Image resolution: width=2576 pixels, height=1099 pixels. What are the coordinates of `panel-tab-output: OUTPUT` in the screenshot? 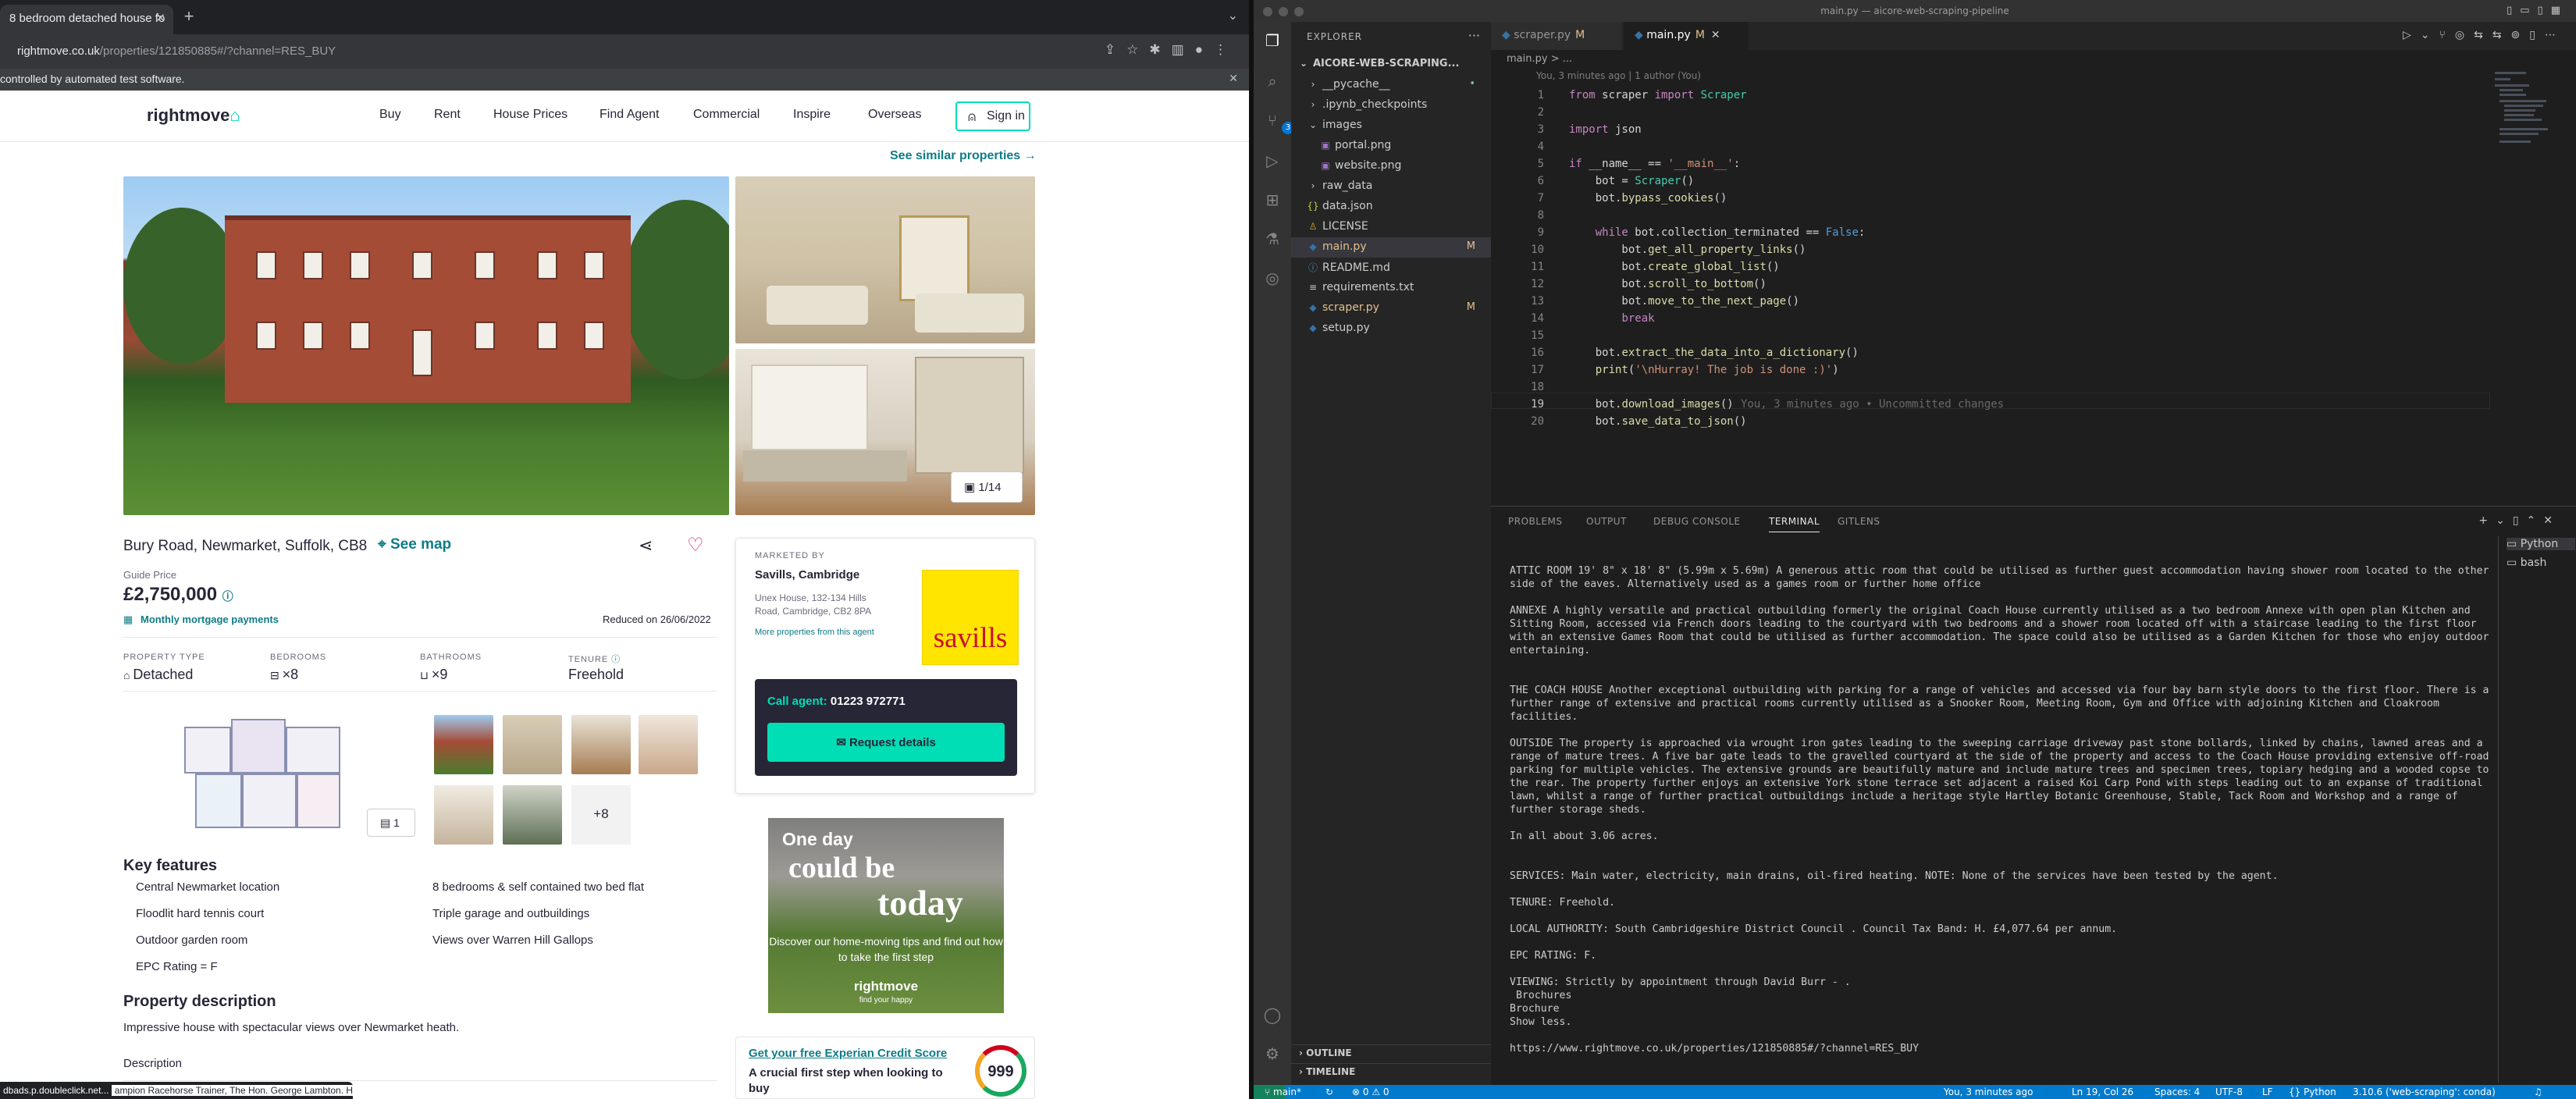 It's located at (1606, 521).